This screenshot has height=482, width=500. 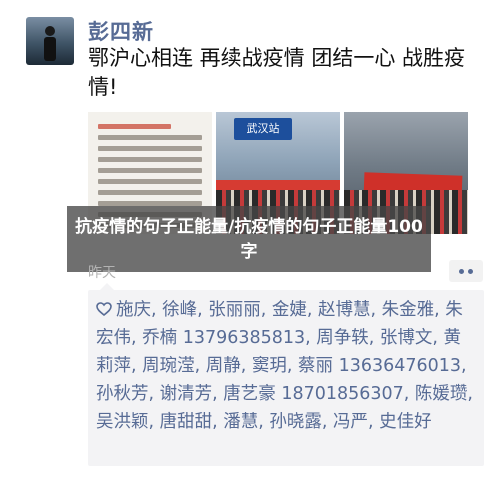 I want to click on person-silhouette-icon, so click(x=50, y=43).